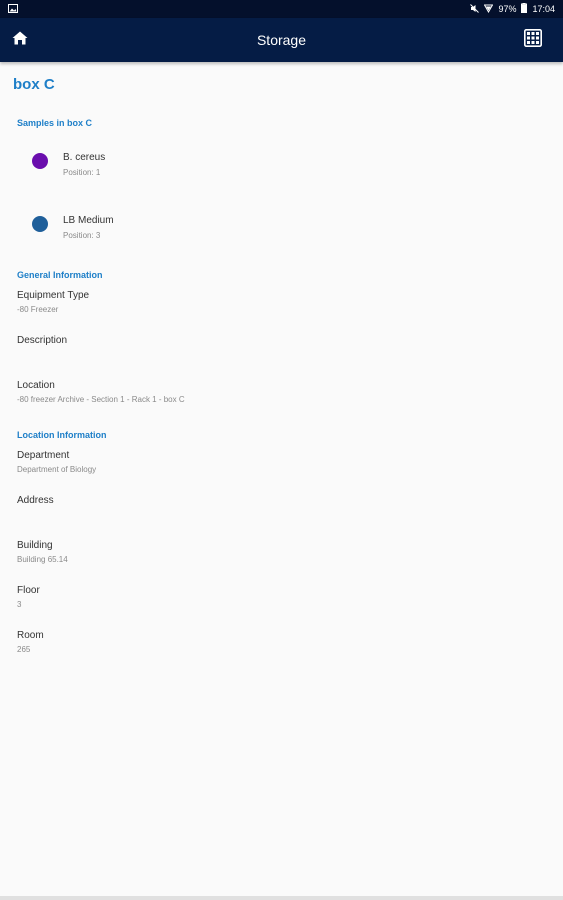 The height and width of the screenshot is (900, 563). Describe the element at coordinates (43, 455) in the screenshot. I see `field-label: Department` at that location.